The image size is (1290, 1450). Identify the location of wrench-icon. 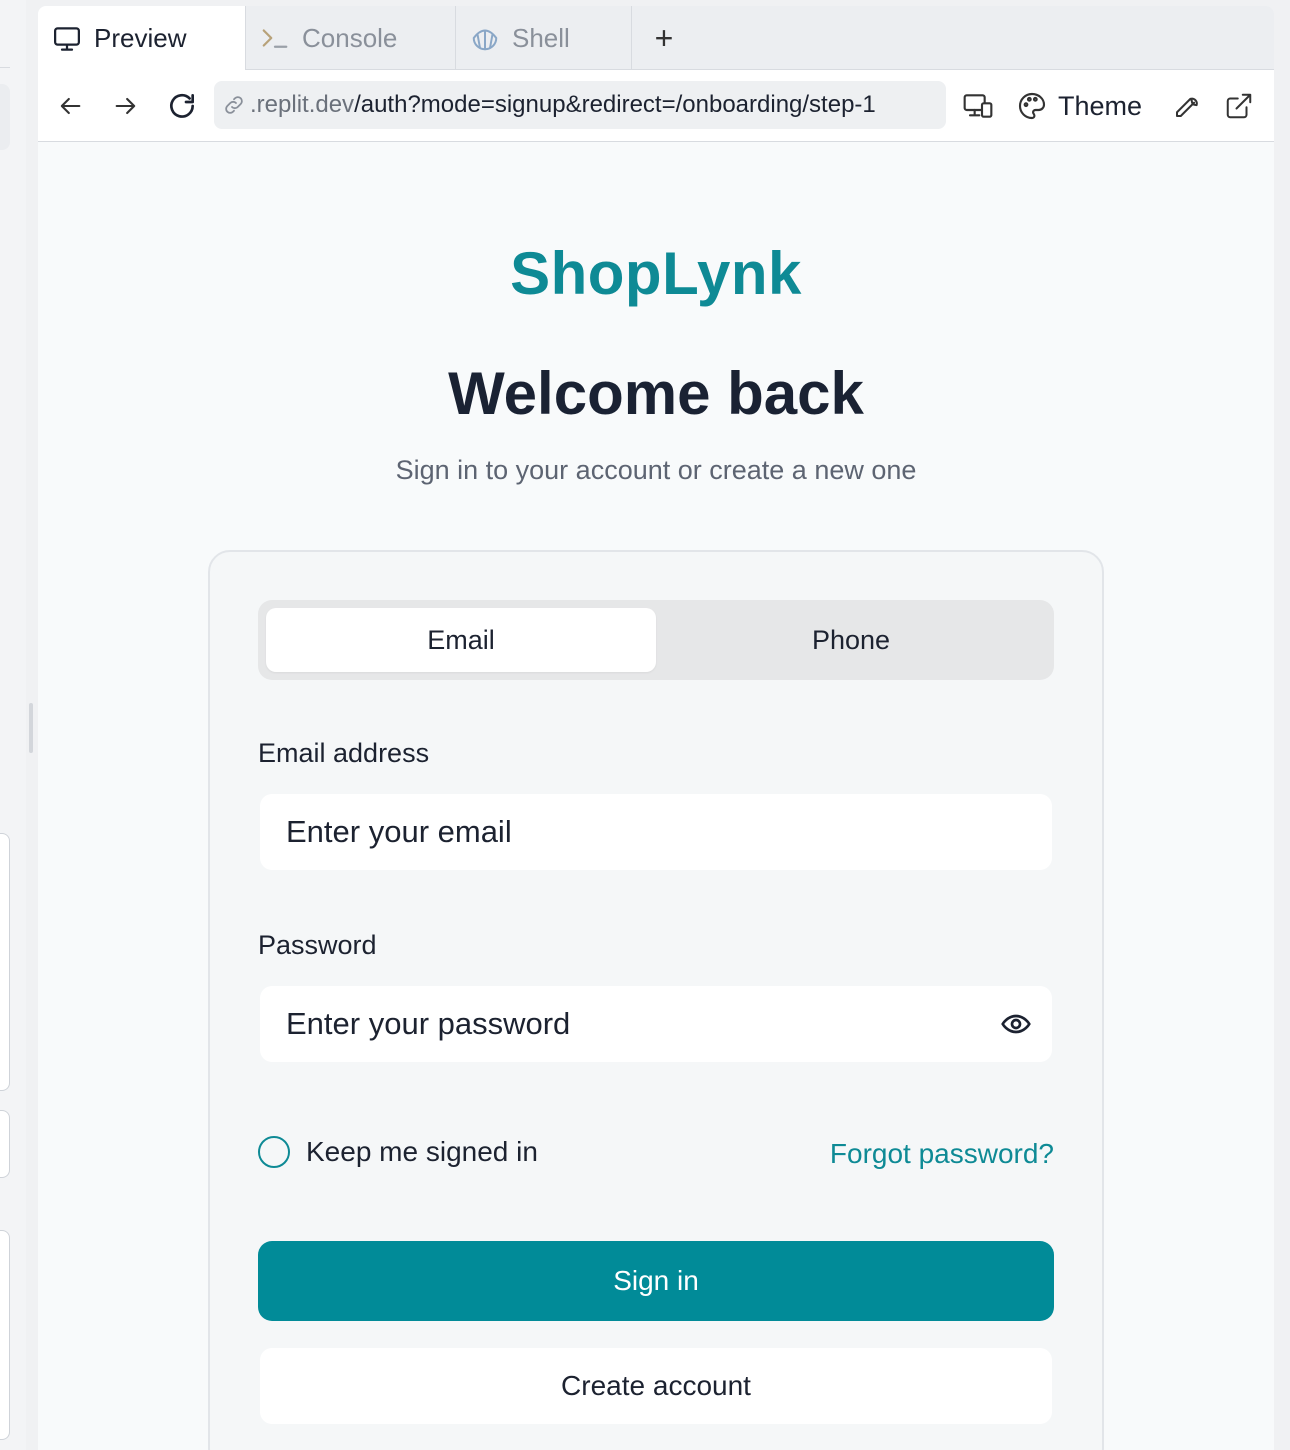
(1187, 107).